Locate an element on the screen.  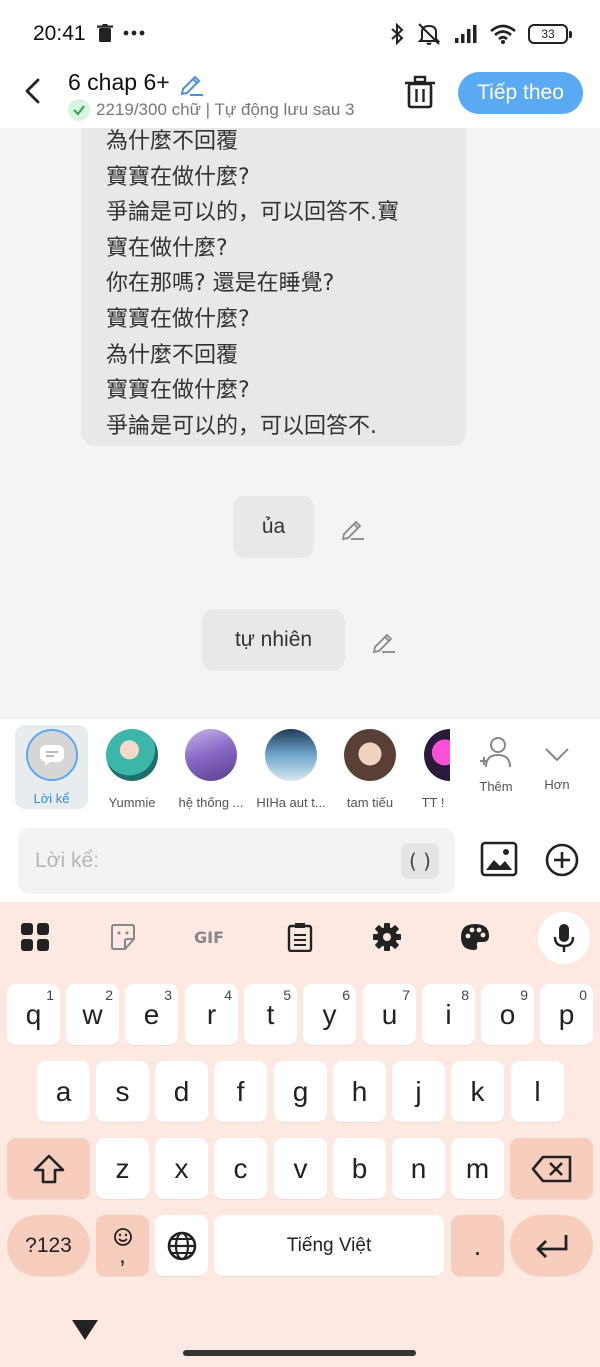
character-name: Yummie is located at coordinates (132, 802).